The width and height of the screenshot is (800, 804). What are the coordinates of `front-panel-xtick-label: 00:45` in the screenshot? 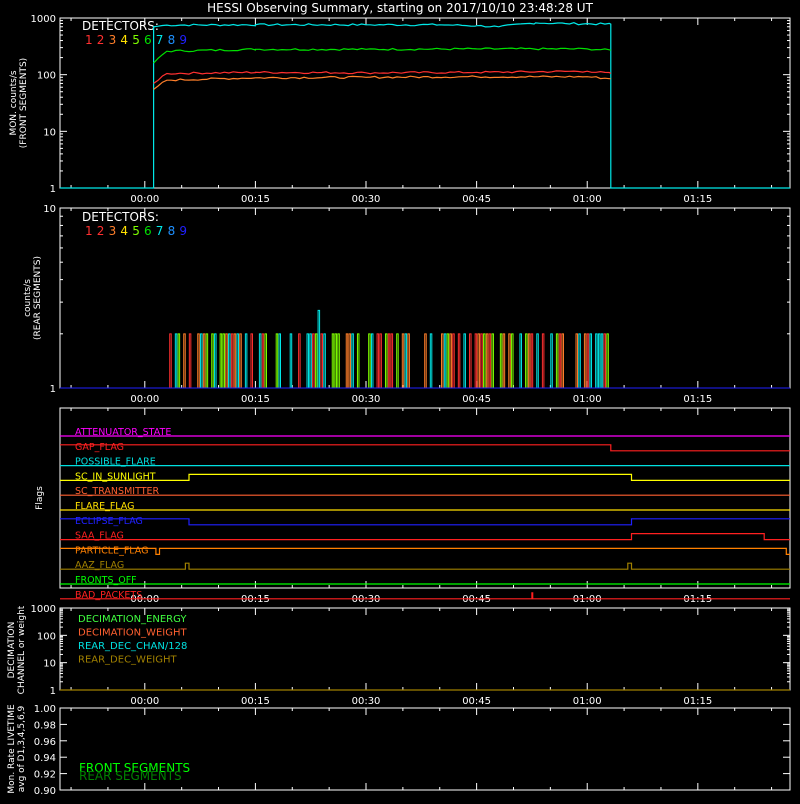 It's located at (476, 199).